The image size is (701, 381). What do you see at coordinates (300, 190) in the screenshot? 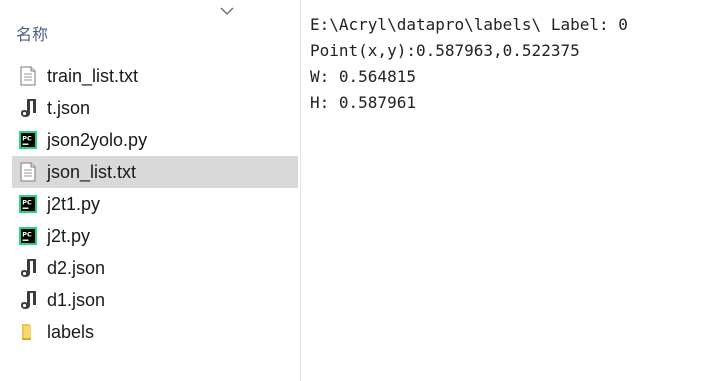
I see `pane-divider` at bounding box center [300, 190].